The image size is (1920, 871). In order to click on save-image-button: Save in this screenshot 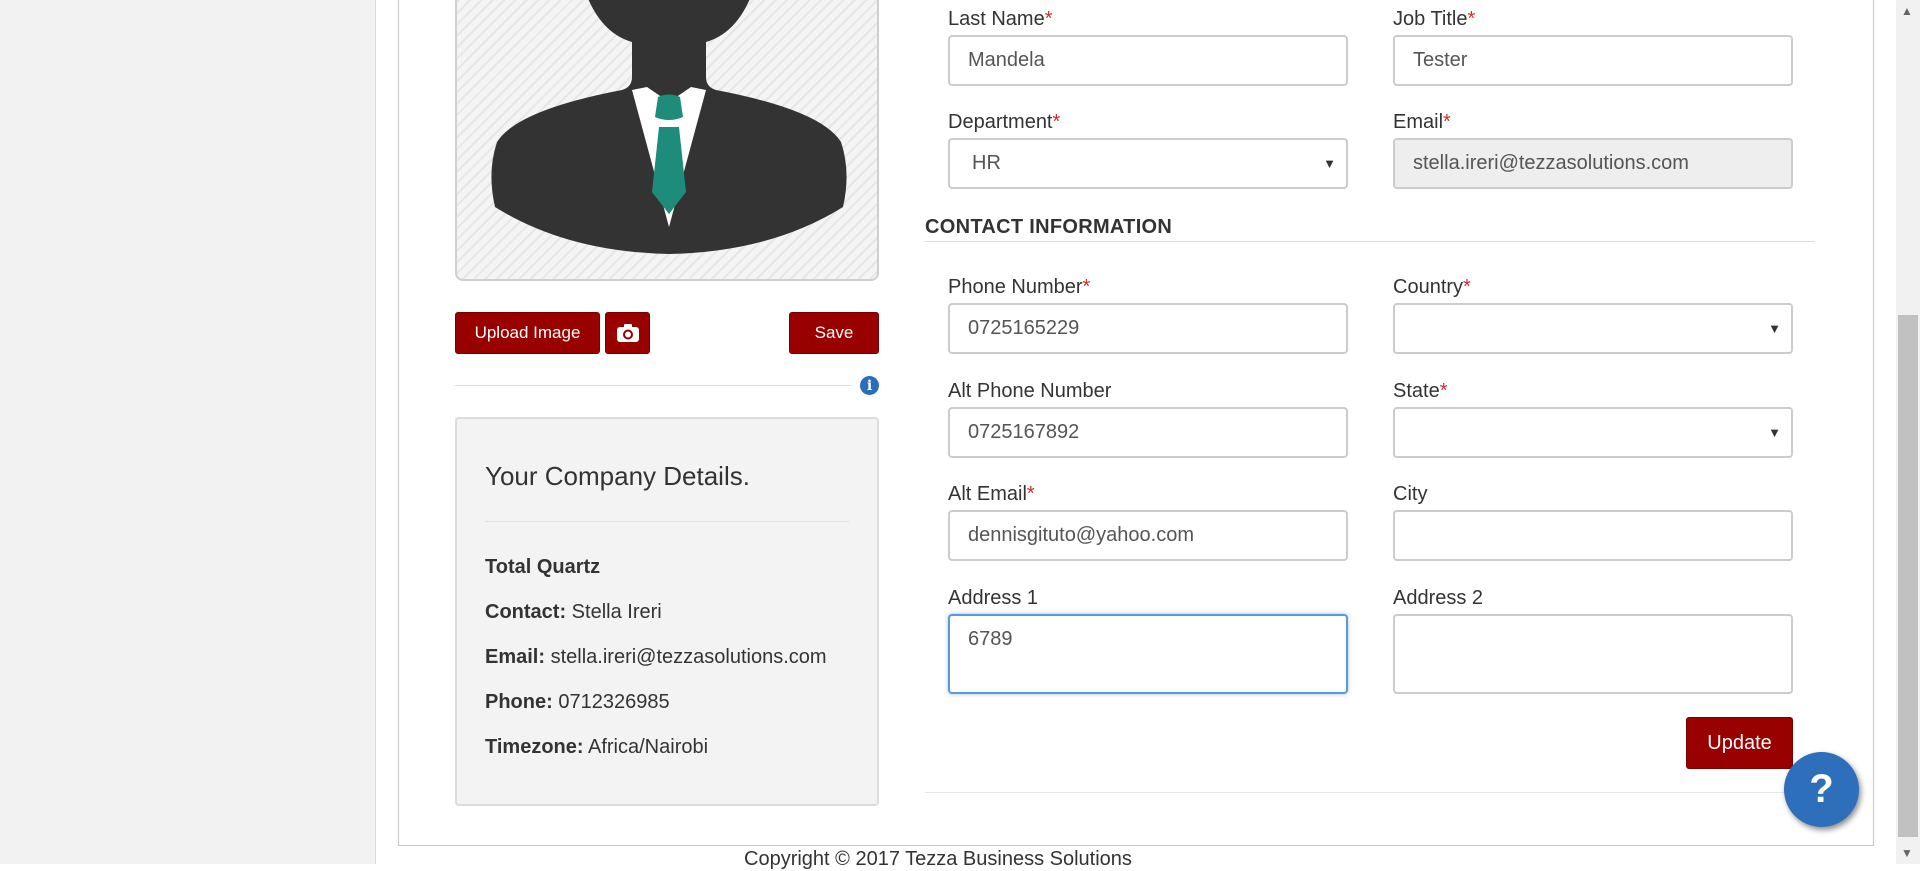, I will do `click(834, 333)`.